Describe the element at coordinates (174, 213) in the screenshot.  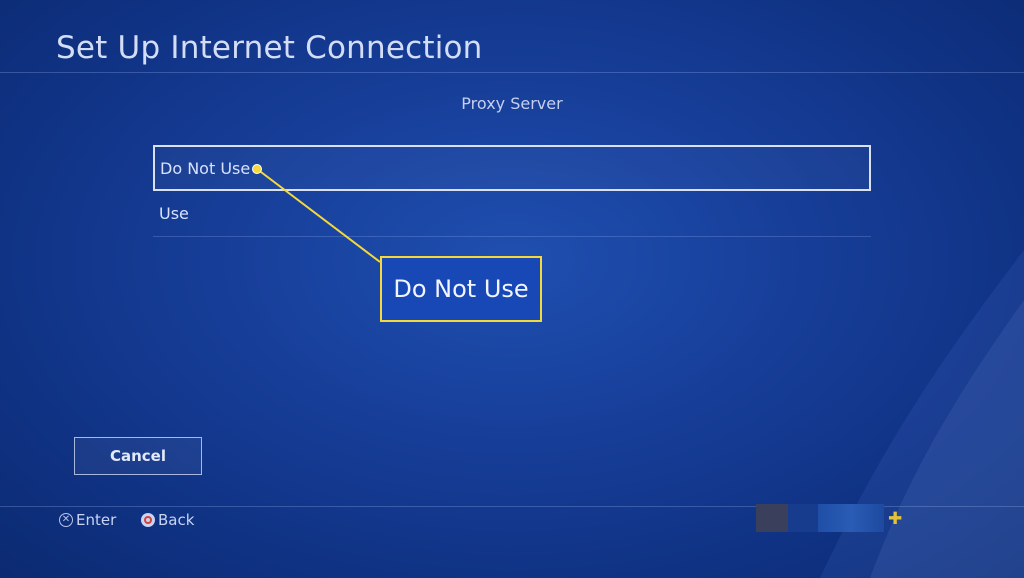
I see `option-label: Use` at that location.